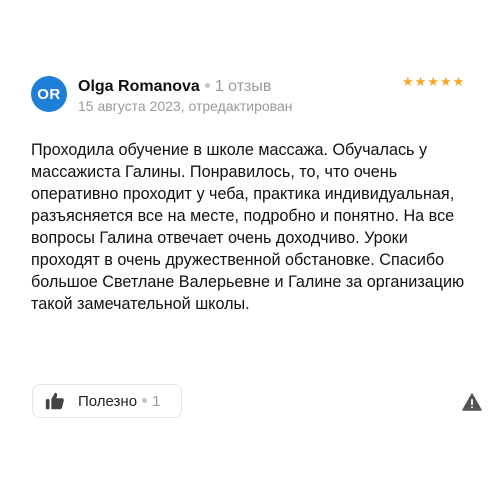  Describe the element at coordinates (139, 86) in the screenshot. I see `author-name: Olga Romanova` at that location.